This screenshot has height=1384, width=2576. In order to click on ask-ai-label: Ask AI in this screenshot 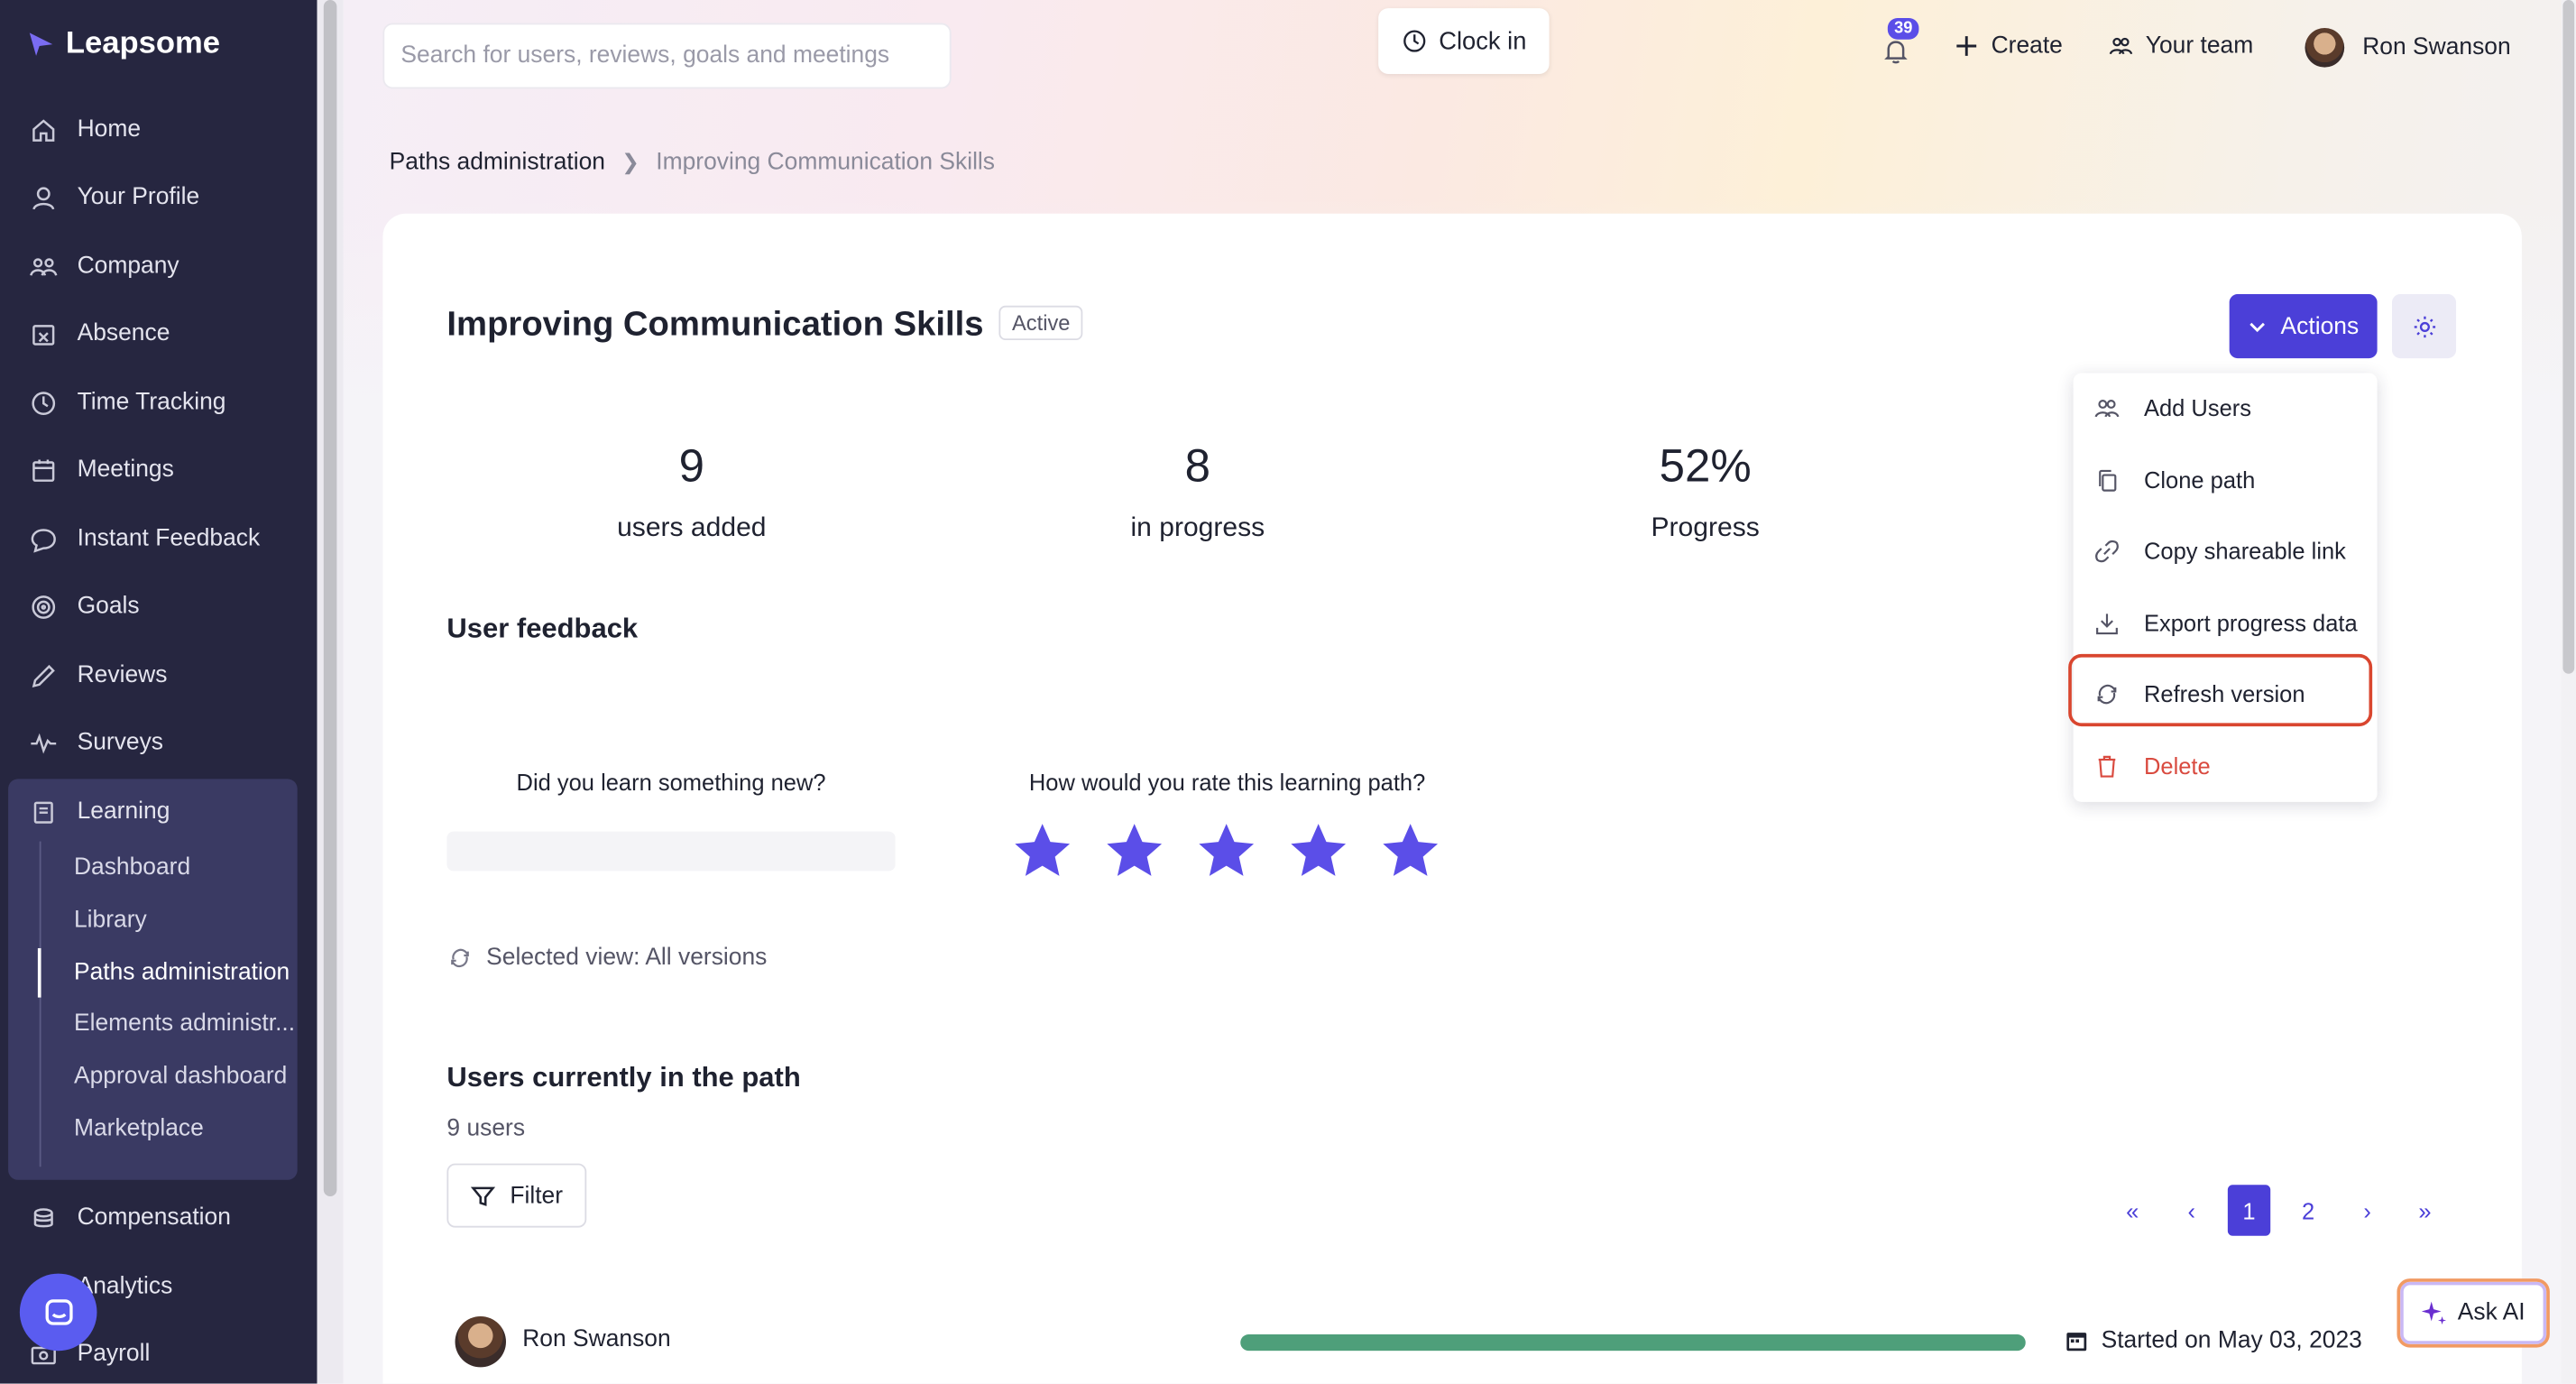, I will do `click(2491, 1312)`.